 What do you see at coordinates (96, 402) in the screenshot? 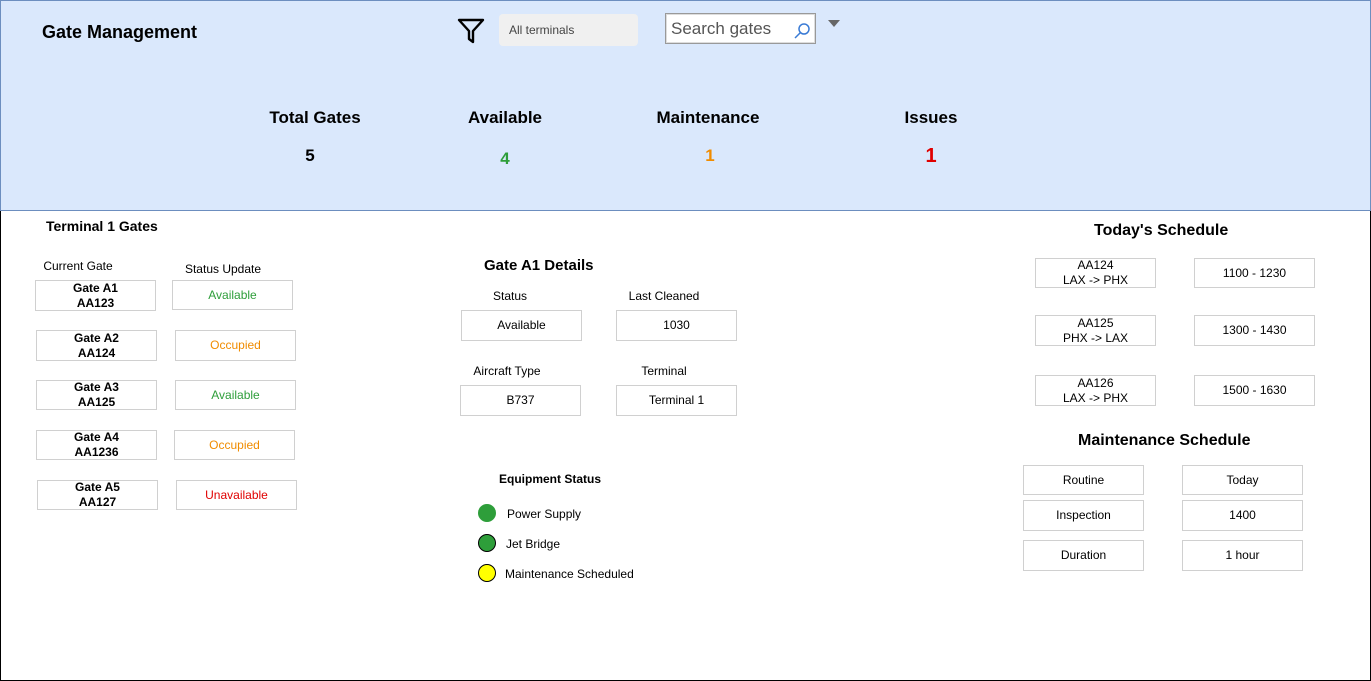
I see `gate-flight: AA125` at bounding box center [96, 402].